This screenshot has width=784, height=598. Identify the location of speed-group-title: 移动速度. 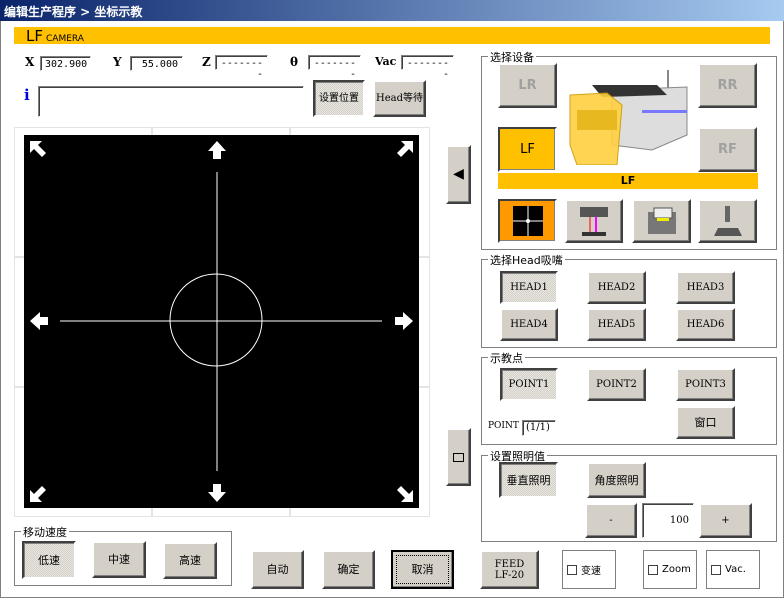
(45, 532).